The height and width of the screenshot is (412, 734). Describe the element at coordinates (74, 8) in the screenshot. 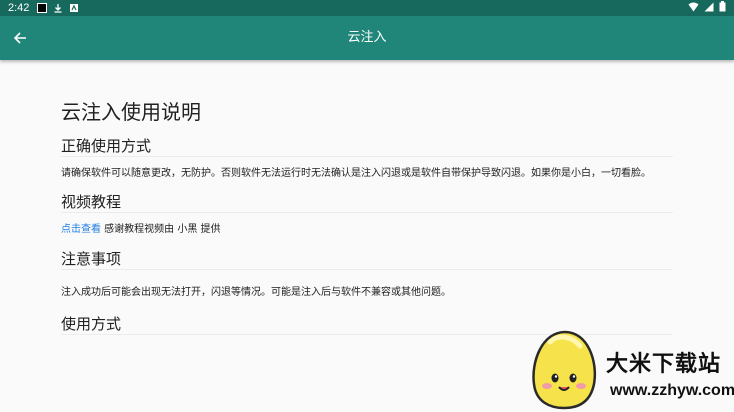

I see `store-icon` at that location.